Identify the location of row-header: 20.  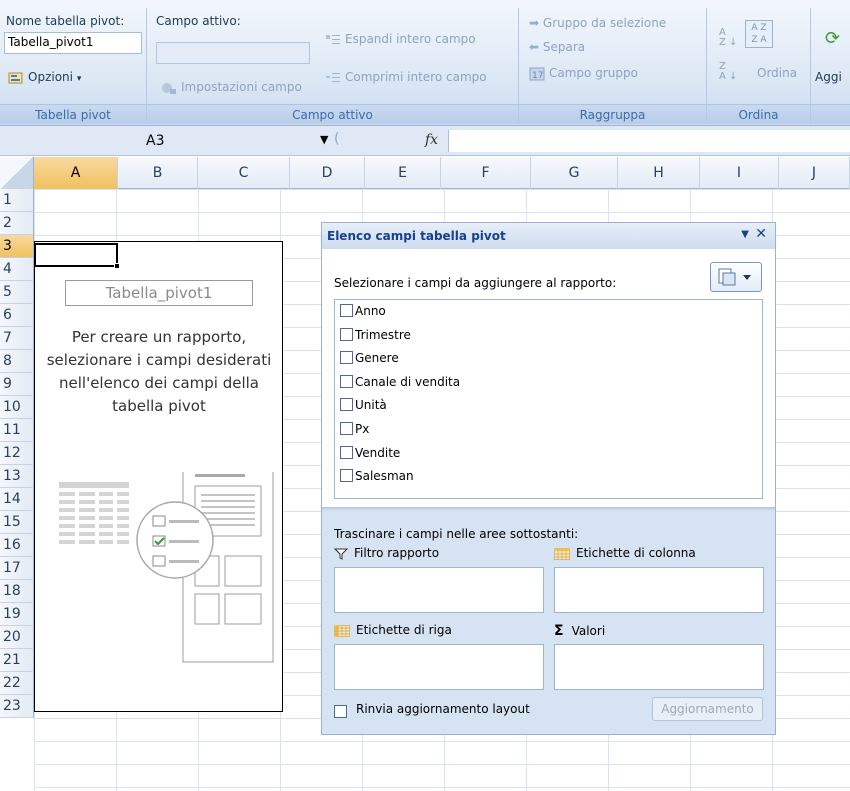
(17, 637).